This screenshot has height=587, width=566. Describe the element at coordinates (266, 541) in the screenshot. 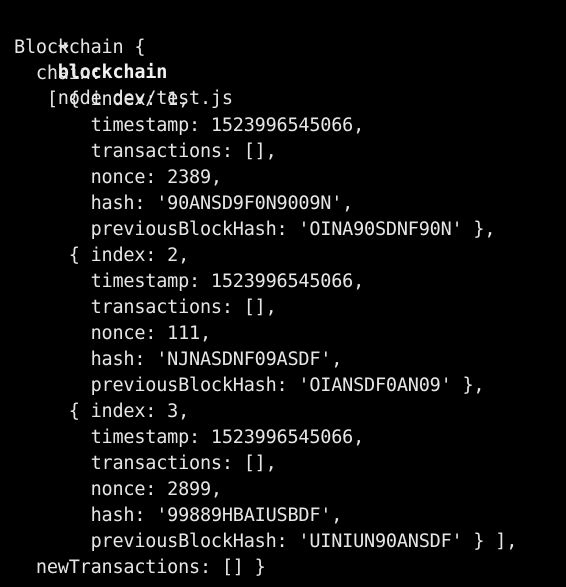

I see `output-line: previousBlockHash: 'UINIUN90ANSDF' } ],` at that location.